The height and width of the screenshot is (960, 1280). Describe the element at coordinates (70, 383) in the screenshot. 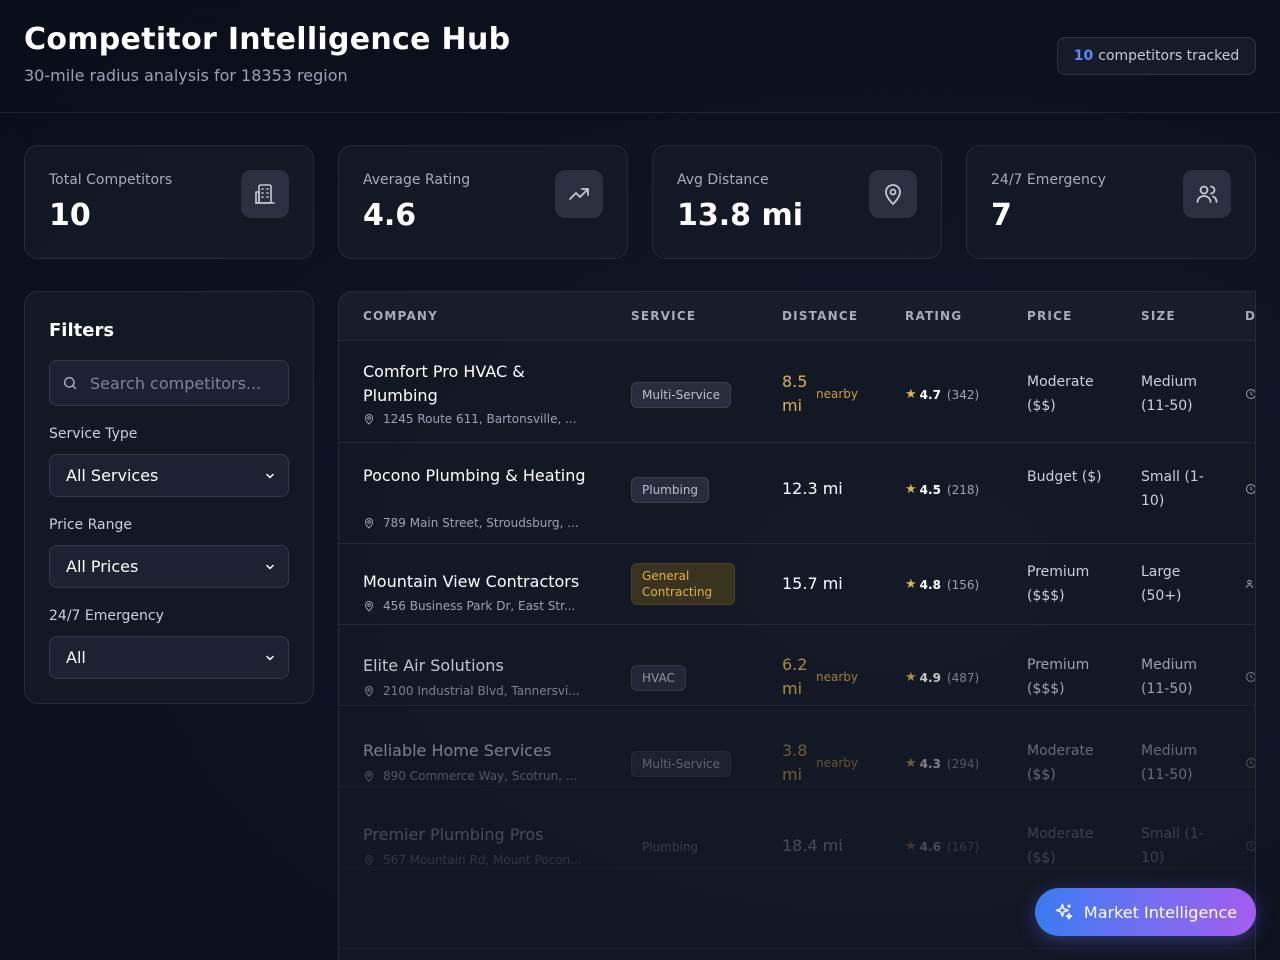

I see `search-icon` at that location.